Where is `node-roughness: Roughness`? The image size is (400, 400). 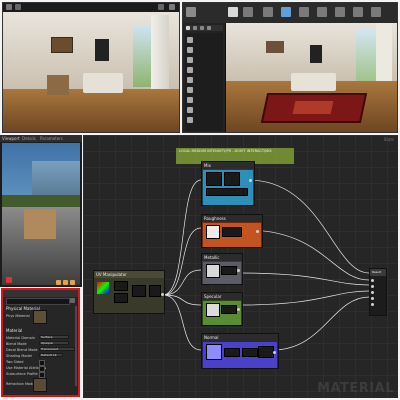 node-roughness: Roughness is located at coordinates (232, 231).